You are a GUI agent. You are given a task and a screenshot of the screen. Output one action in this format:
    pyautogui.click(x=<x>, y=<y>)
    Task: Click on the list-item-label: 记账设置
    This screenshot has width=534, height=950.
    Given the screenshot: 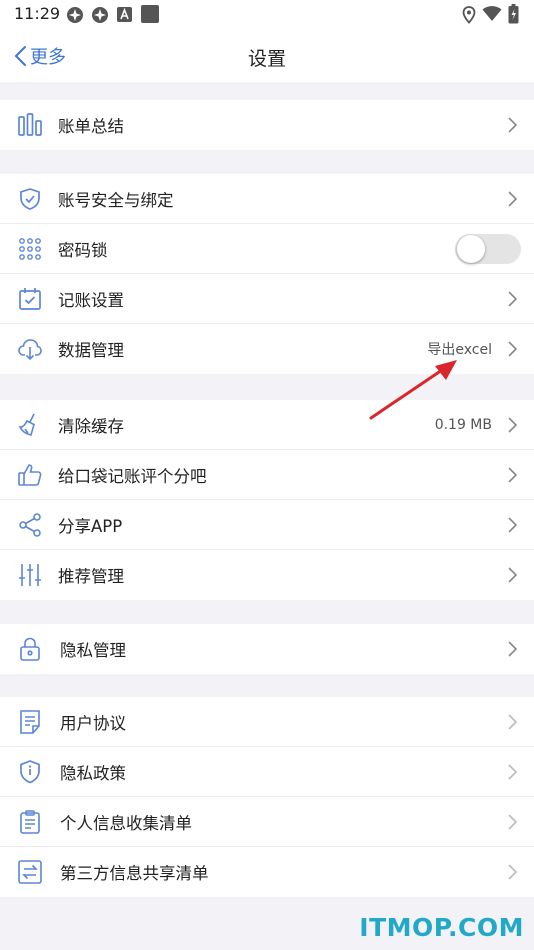 What is the action you would take?
    pyautogui.click(x=91, y=300)
    